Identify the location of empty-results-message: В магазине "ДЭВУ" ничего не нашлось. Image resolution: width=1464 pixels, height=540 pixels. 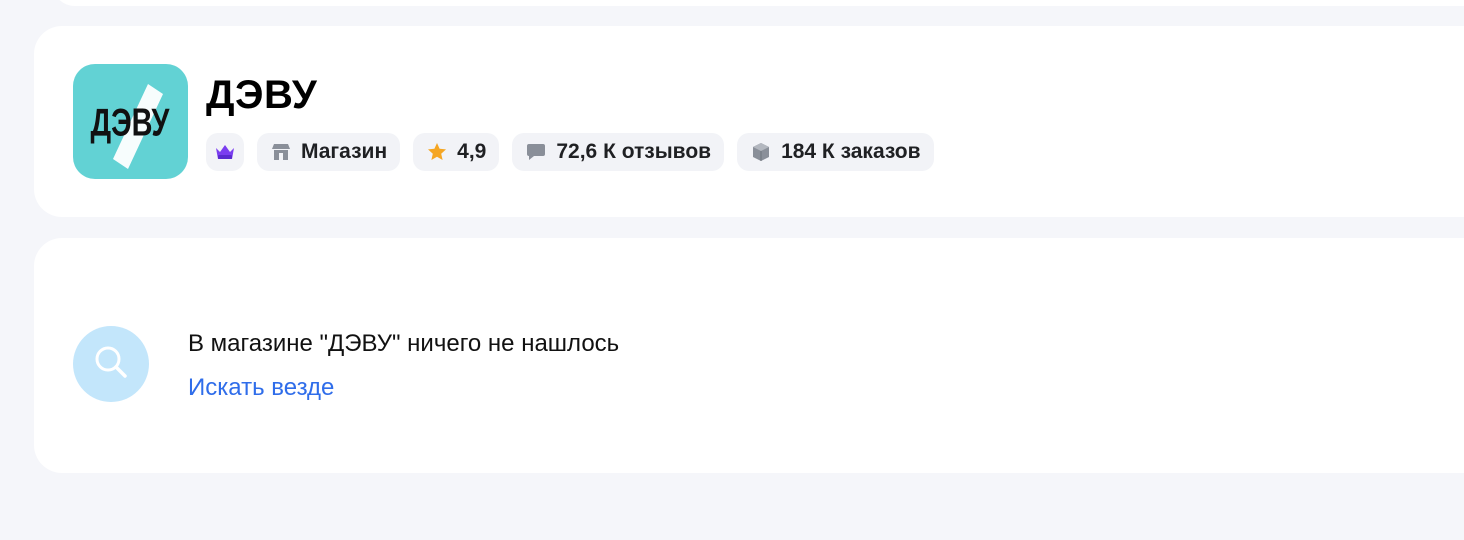
(404, 343).